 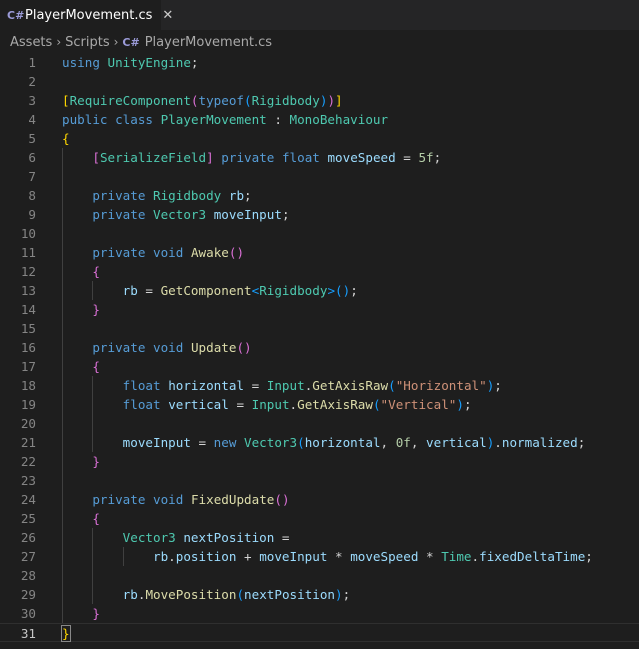 I want to click on code-token: {, so click(x=66, y=138).